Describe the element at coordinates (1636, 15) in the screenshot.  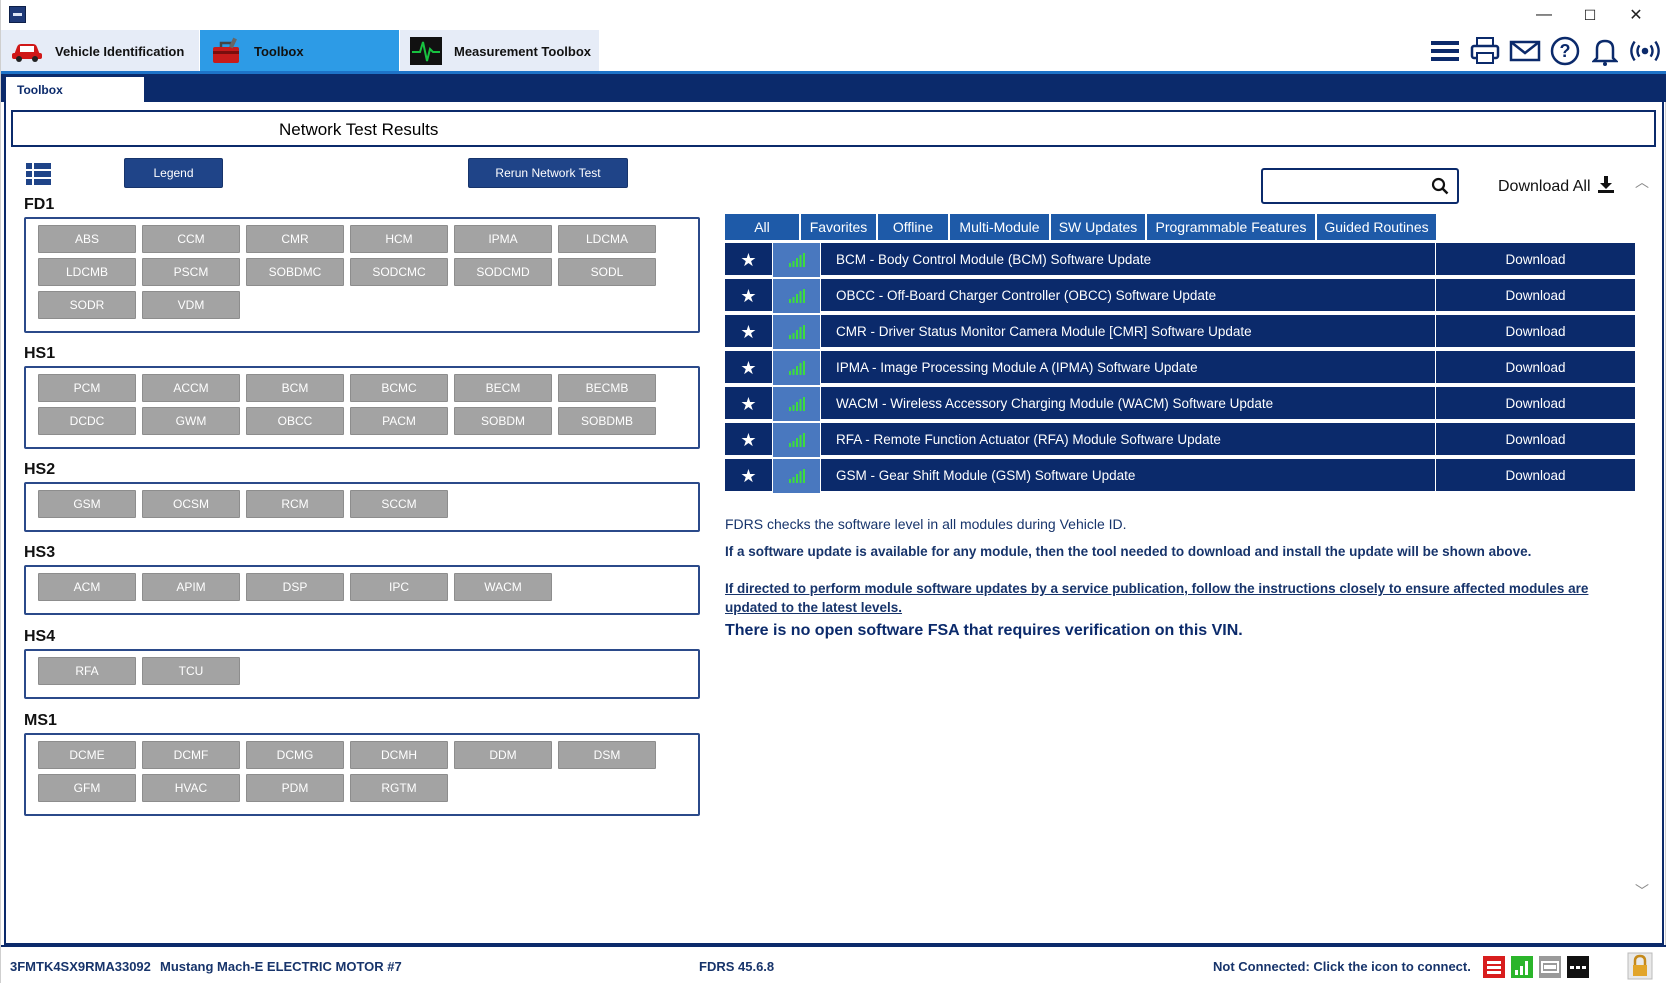
I see `close-button: ✕` at that location.